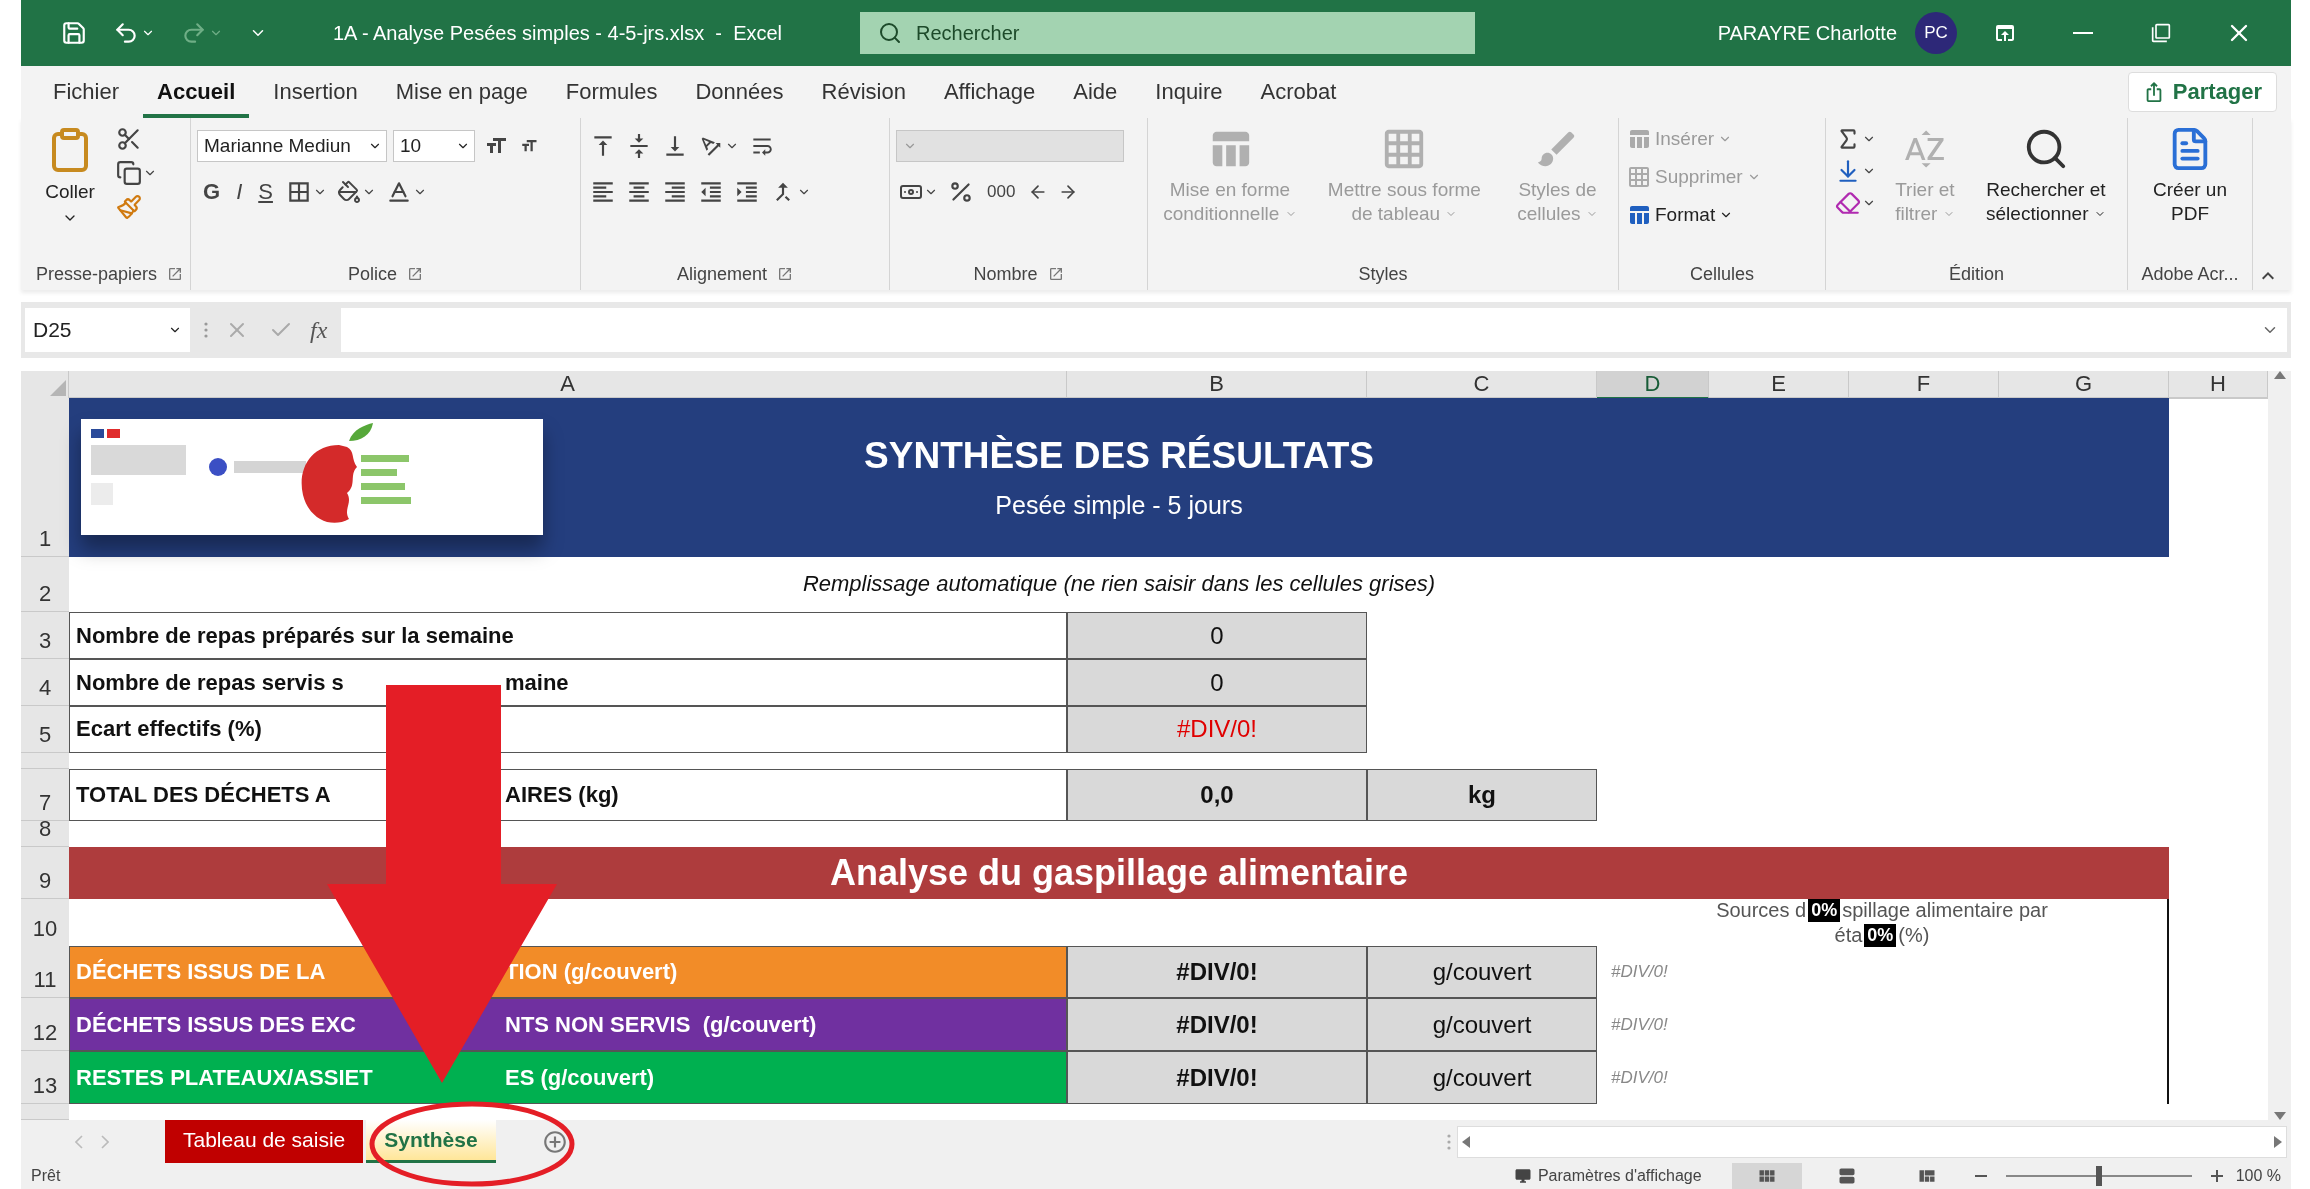  Describe the element at coordinates (1095, 92) in the screenshot. I see `ribbon-tab: Aide` at that location.